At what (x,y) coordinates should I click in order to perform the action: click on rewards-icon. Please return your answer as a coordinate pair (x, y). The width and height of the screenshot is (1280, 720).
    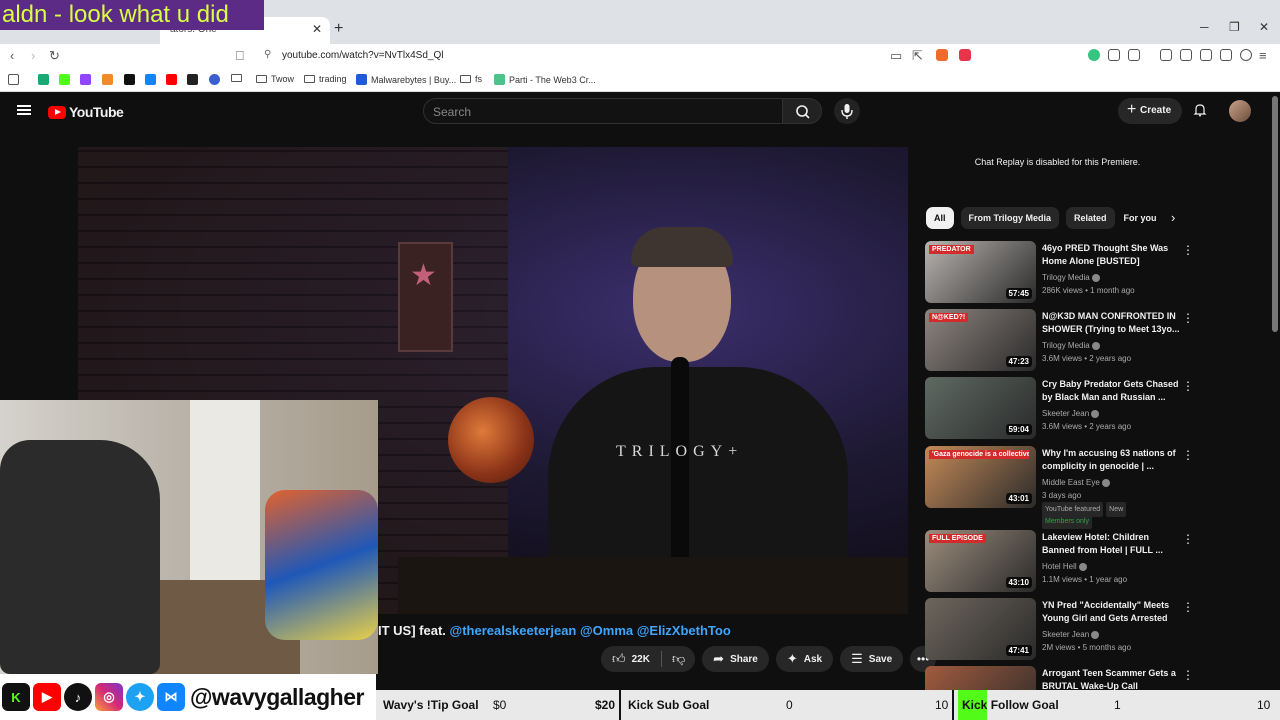
    Looking at the image, I should click on (965, 55).